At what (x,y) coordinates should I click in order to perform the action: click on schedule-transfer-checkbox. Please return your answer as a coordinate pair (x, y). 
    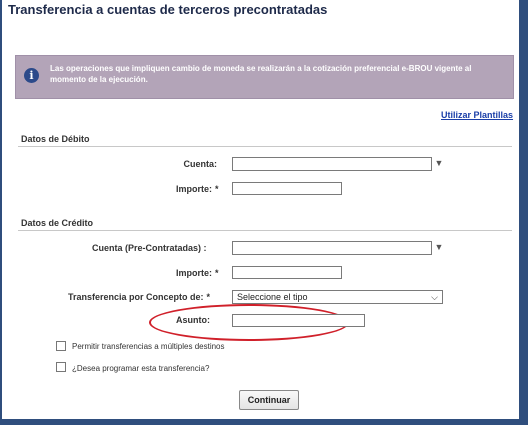
    Looking at the image, I should click on (61, 367).